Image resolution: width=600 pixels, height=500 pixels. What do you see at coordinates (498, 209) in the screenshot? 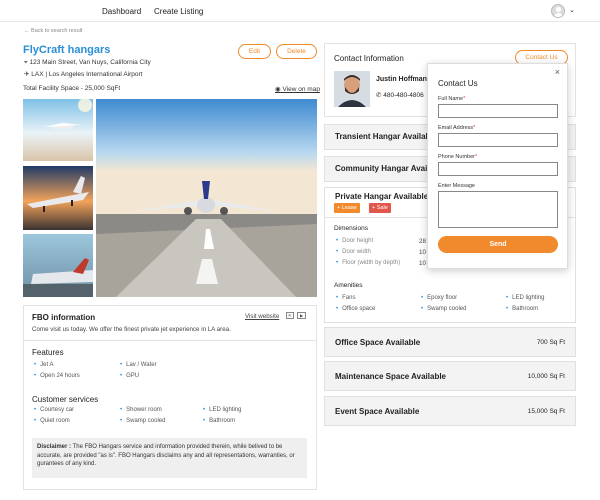
I see `message-field` at bounding box center [498, 209].